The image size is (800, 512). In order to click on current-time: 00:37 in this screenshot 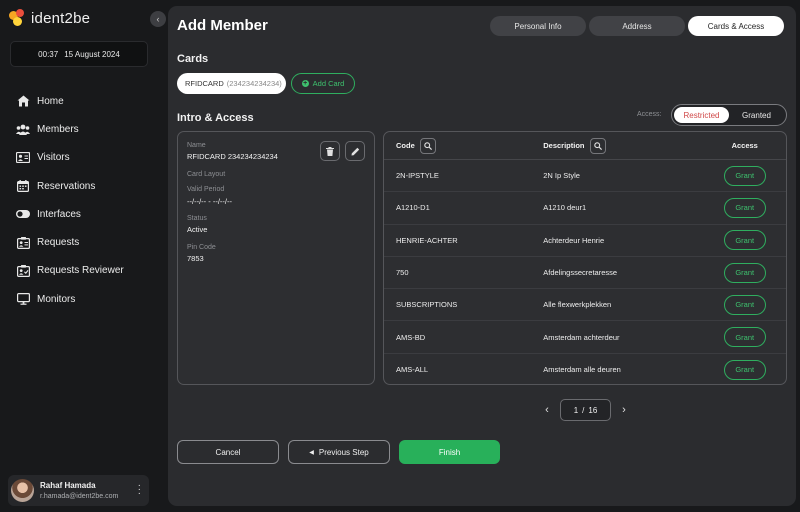, I will do `click(48, 54)`.